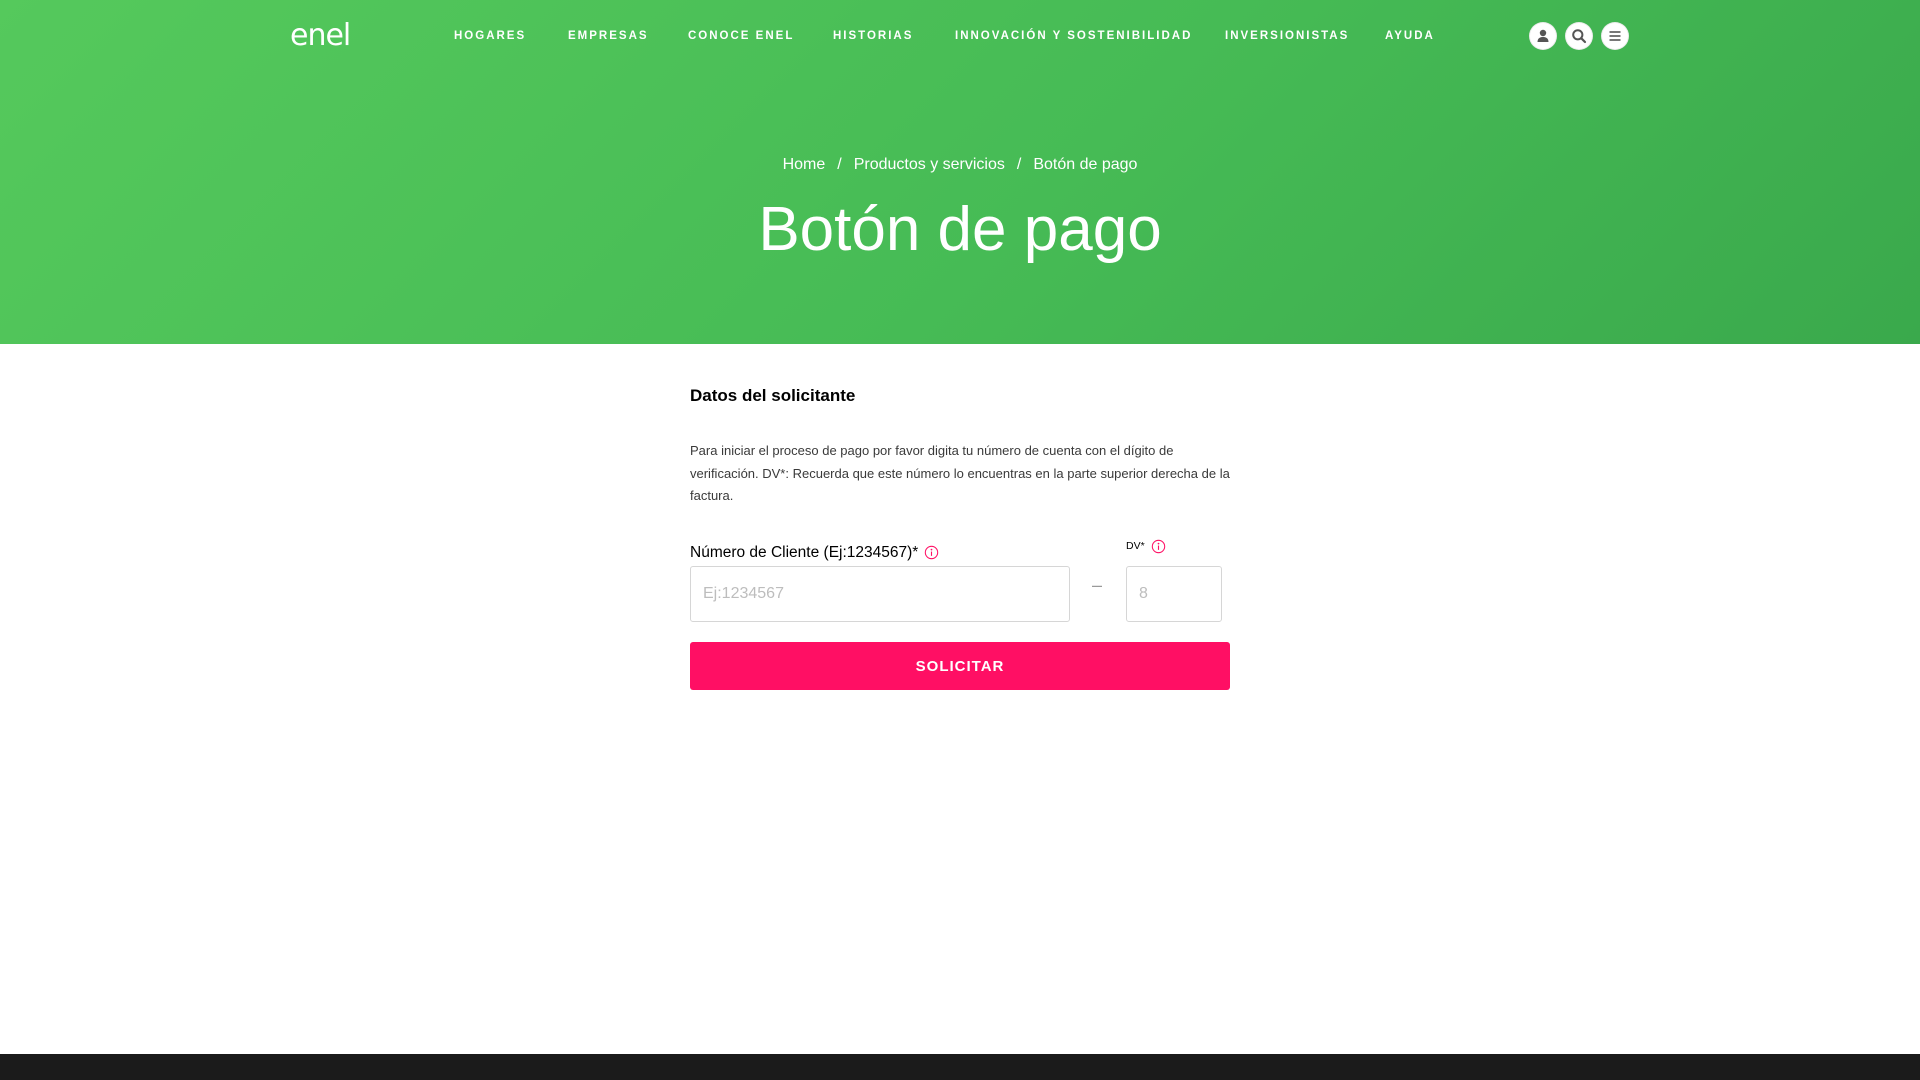 Image resolution: width=1920 pixels, height=1080 pixels. I want to click on solicitar-button: SOLICITAR, so click(960, 666).